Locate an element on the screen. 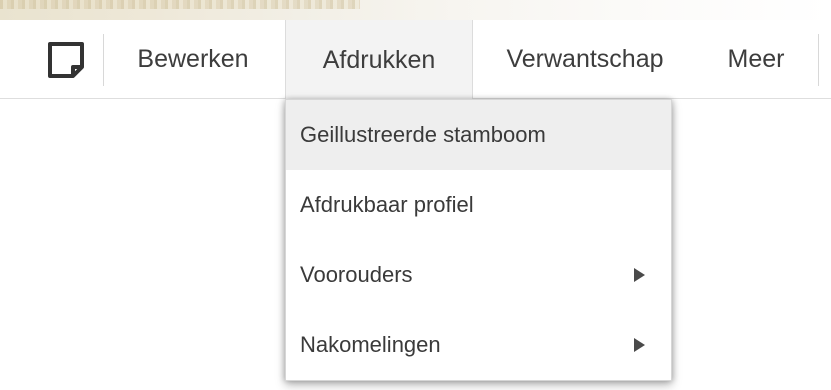 This screenshot has height=390, width=831. menu-item-geillustreerde-stamboom: Geillustreerde stamboom is located at coordinates (478, 135).